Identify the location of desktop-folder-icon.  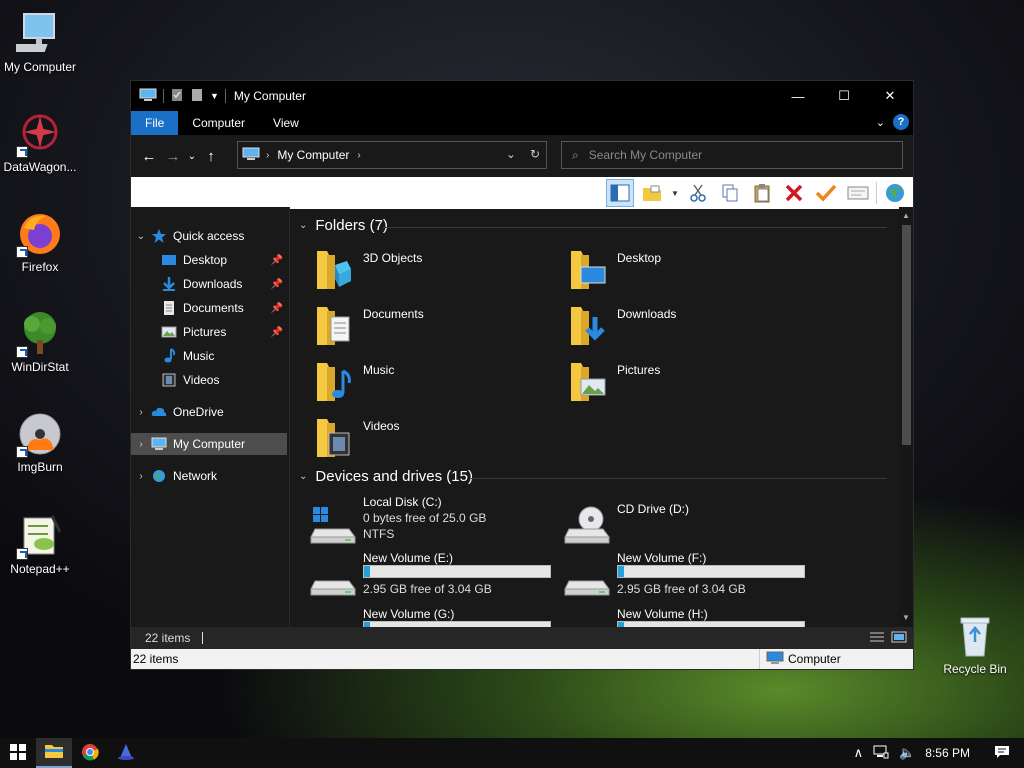
(169, 260).